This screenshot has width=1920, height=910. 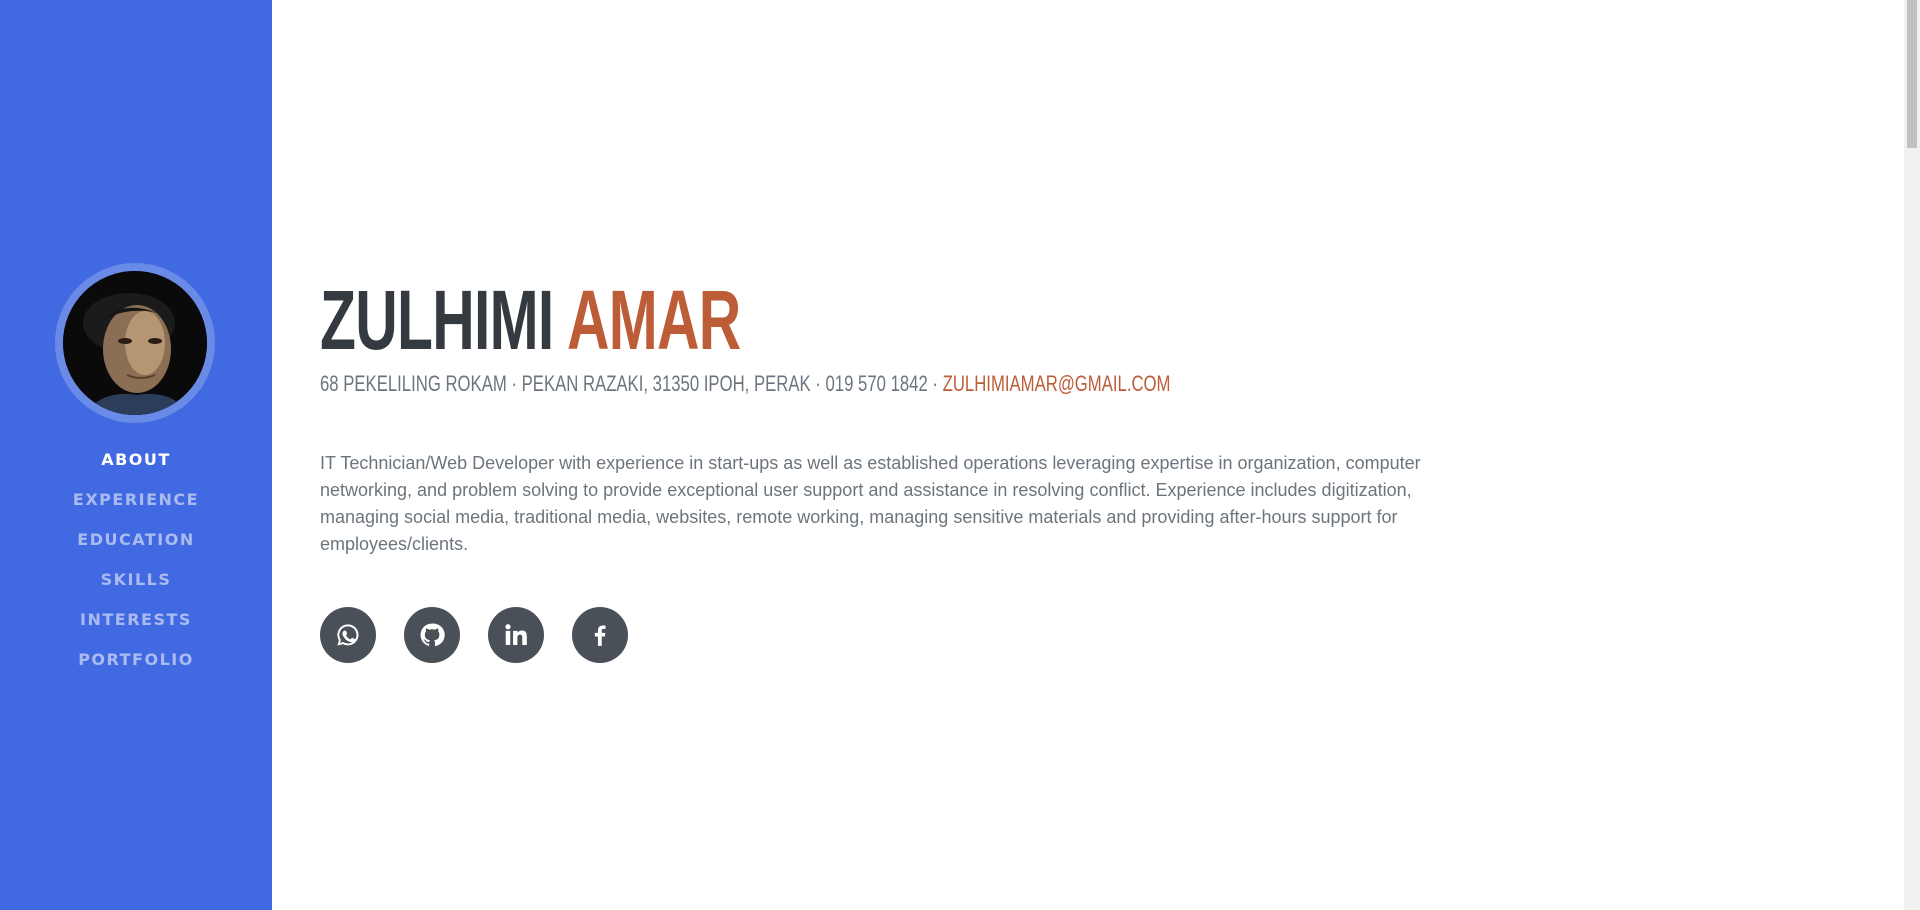 I want to click on nav-item-skills: SKILLS, so click(x=136, y=580).